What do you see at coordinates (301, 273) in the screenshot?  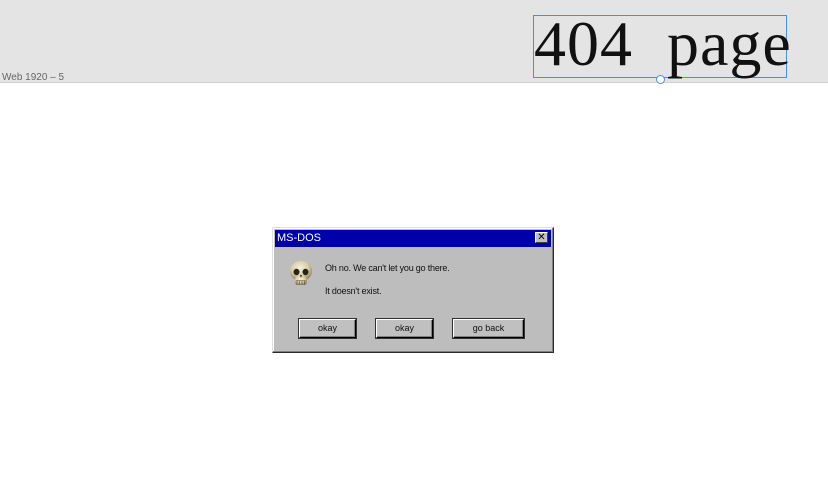 I see `skull-icon` at bounding box center [301, 273].